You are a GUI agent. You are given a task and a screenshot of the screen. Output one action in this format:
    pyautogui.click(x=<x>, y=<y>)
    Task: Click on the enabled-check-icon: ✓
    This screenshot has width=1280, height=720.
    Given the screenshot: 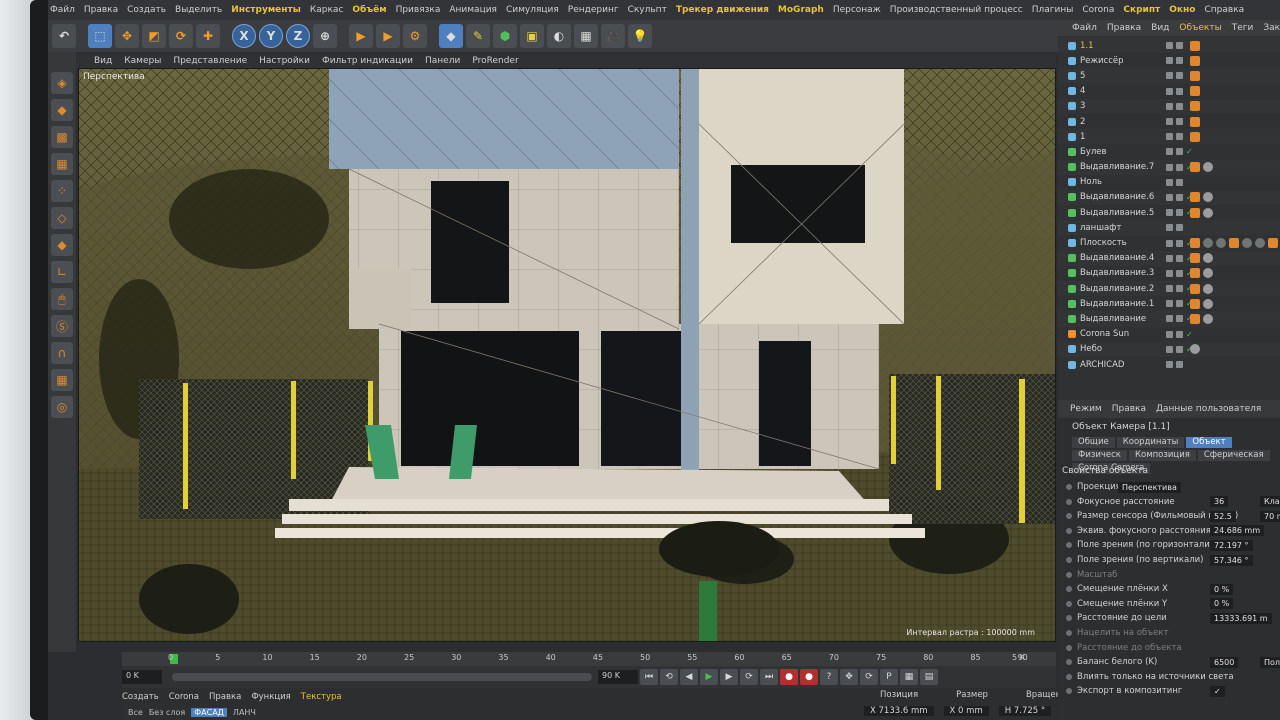 What is the action you would take?
    pyautogui.click(x=1190, y=334)
    